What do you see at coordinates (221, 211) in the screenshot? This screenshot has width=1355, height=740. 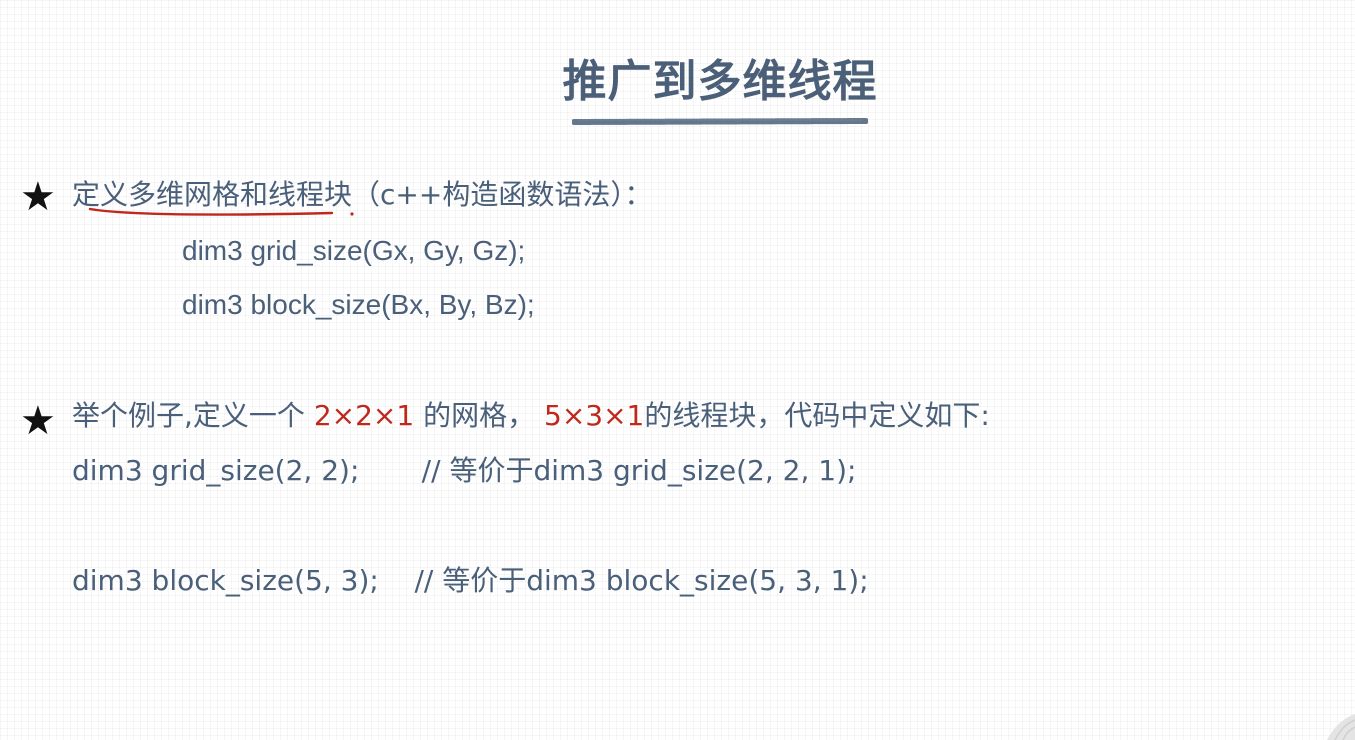 I see `handwritten-underline-annotation` at bounding box center [221, 211].